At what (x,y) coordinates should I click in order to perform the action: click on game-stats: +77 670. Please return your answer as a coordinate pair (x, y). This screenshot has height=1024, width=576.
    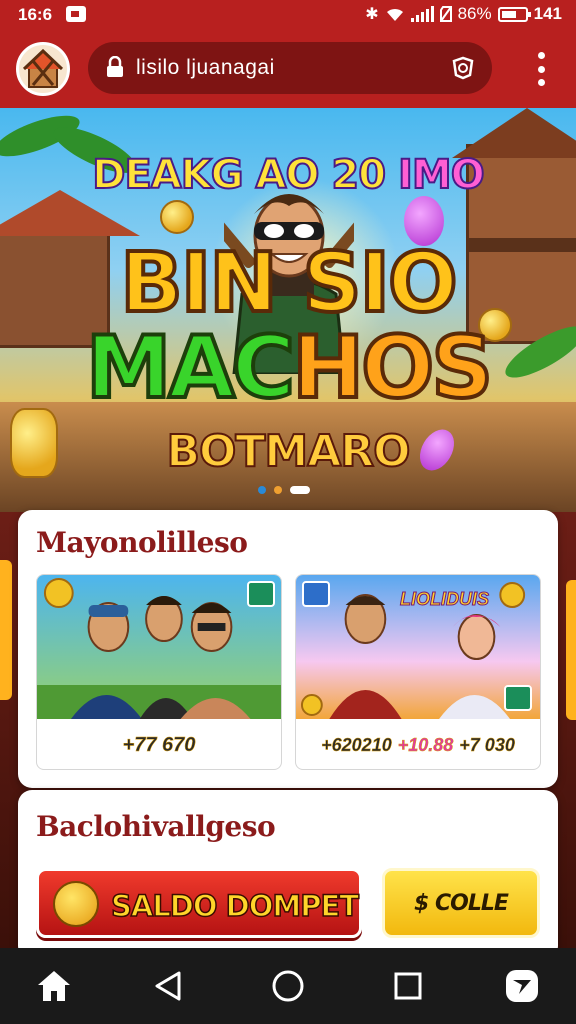
    Looking at the image, I should click on (159, 744).